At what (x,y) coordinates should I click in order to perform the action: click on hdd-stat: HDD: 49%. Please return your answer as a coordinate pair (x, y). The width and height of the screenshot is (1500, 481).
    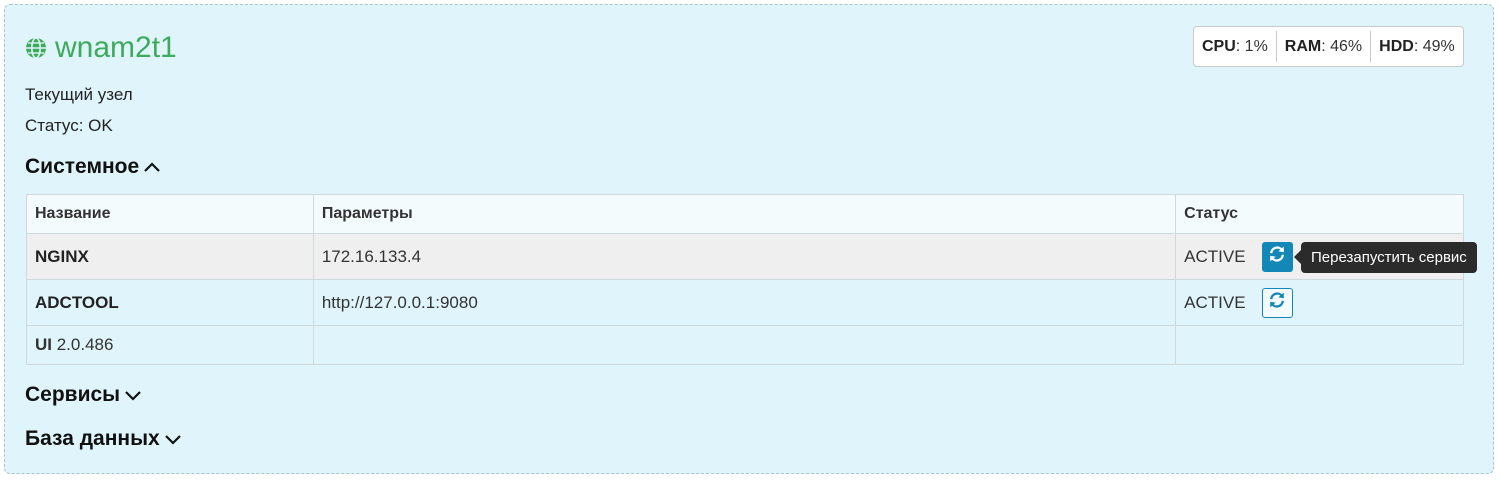
    Looking at the image, I should click on (1416, 46).